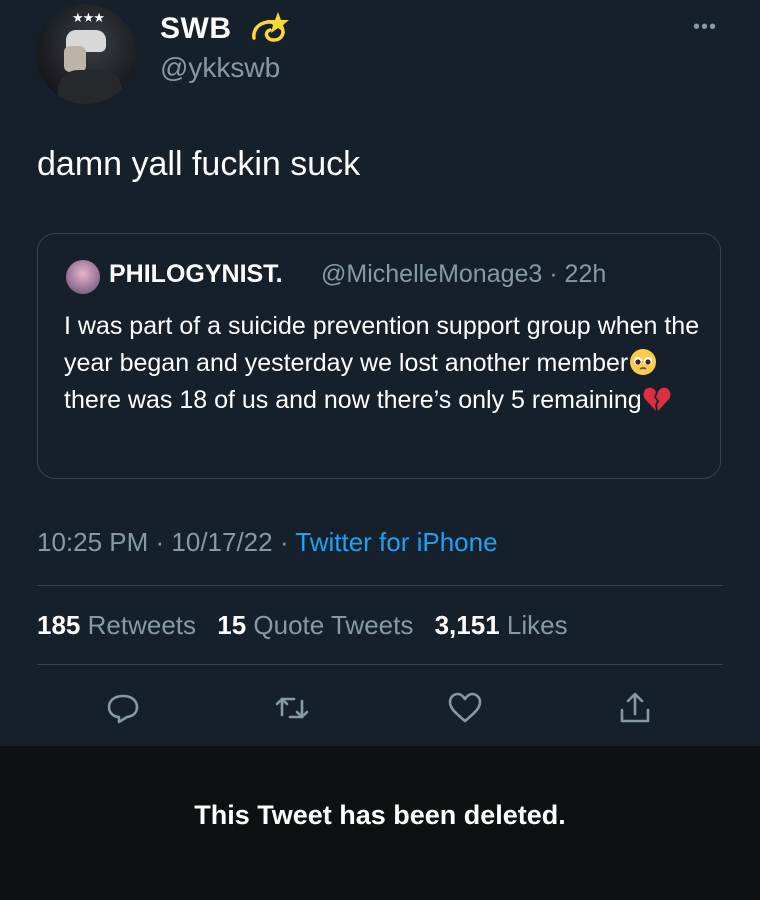 Image resolution: width=760 pixels, height=900 pixels. I want to click on author-avatar: ★★★, so click(86, 54).